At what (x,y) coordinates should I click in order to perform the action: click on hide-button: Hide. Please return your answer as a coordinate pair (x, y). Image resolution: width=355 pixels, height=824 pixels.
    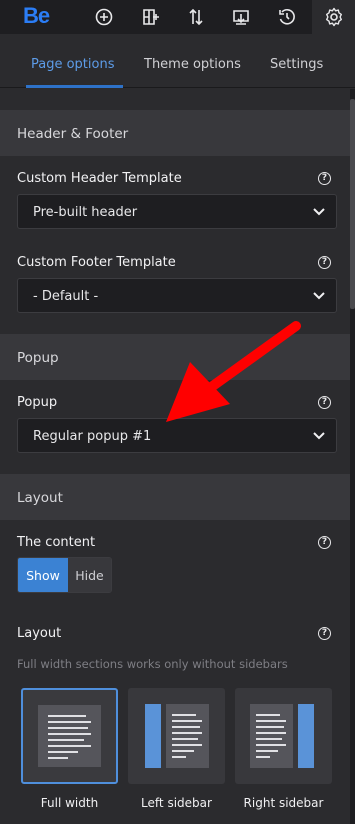
    Looking at the image, I should click on (89, 575).